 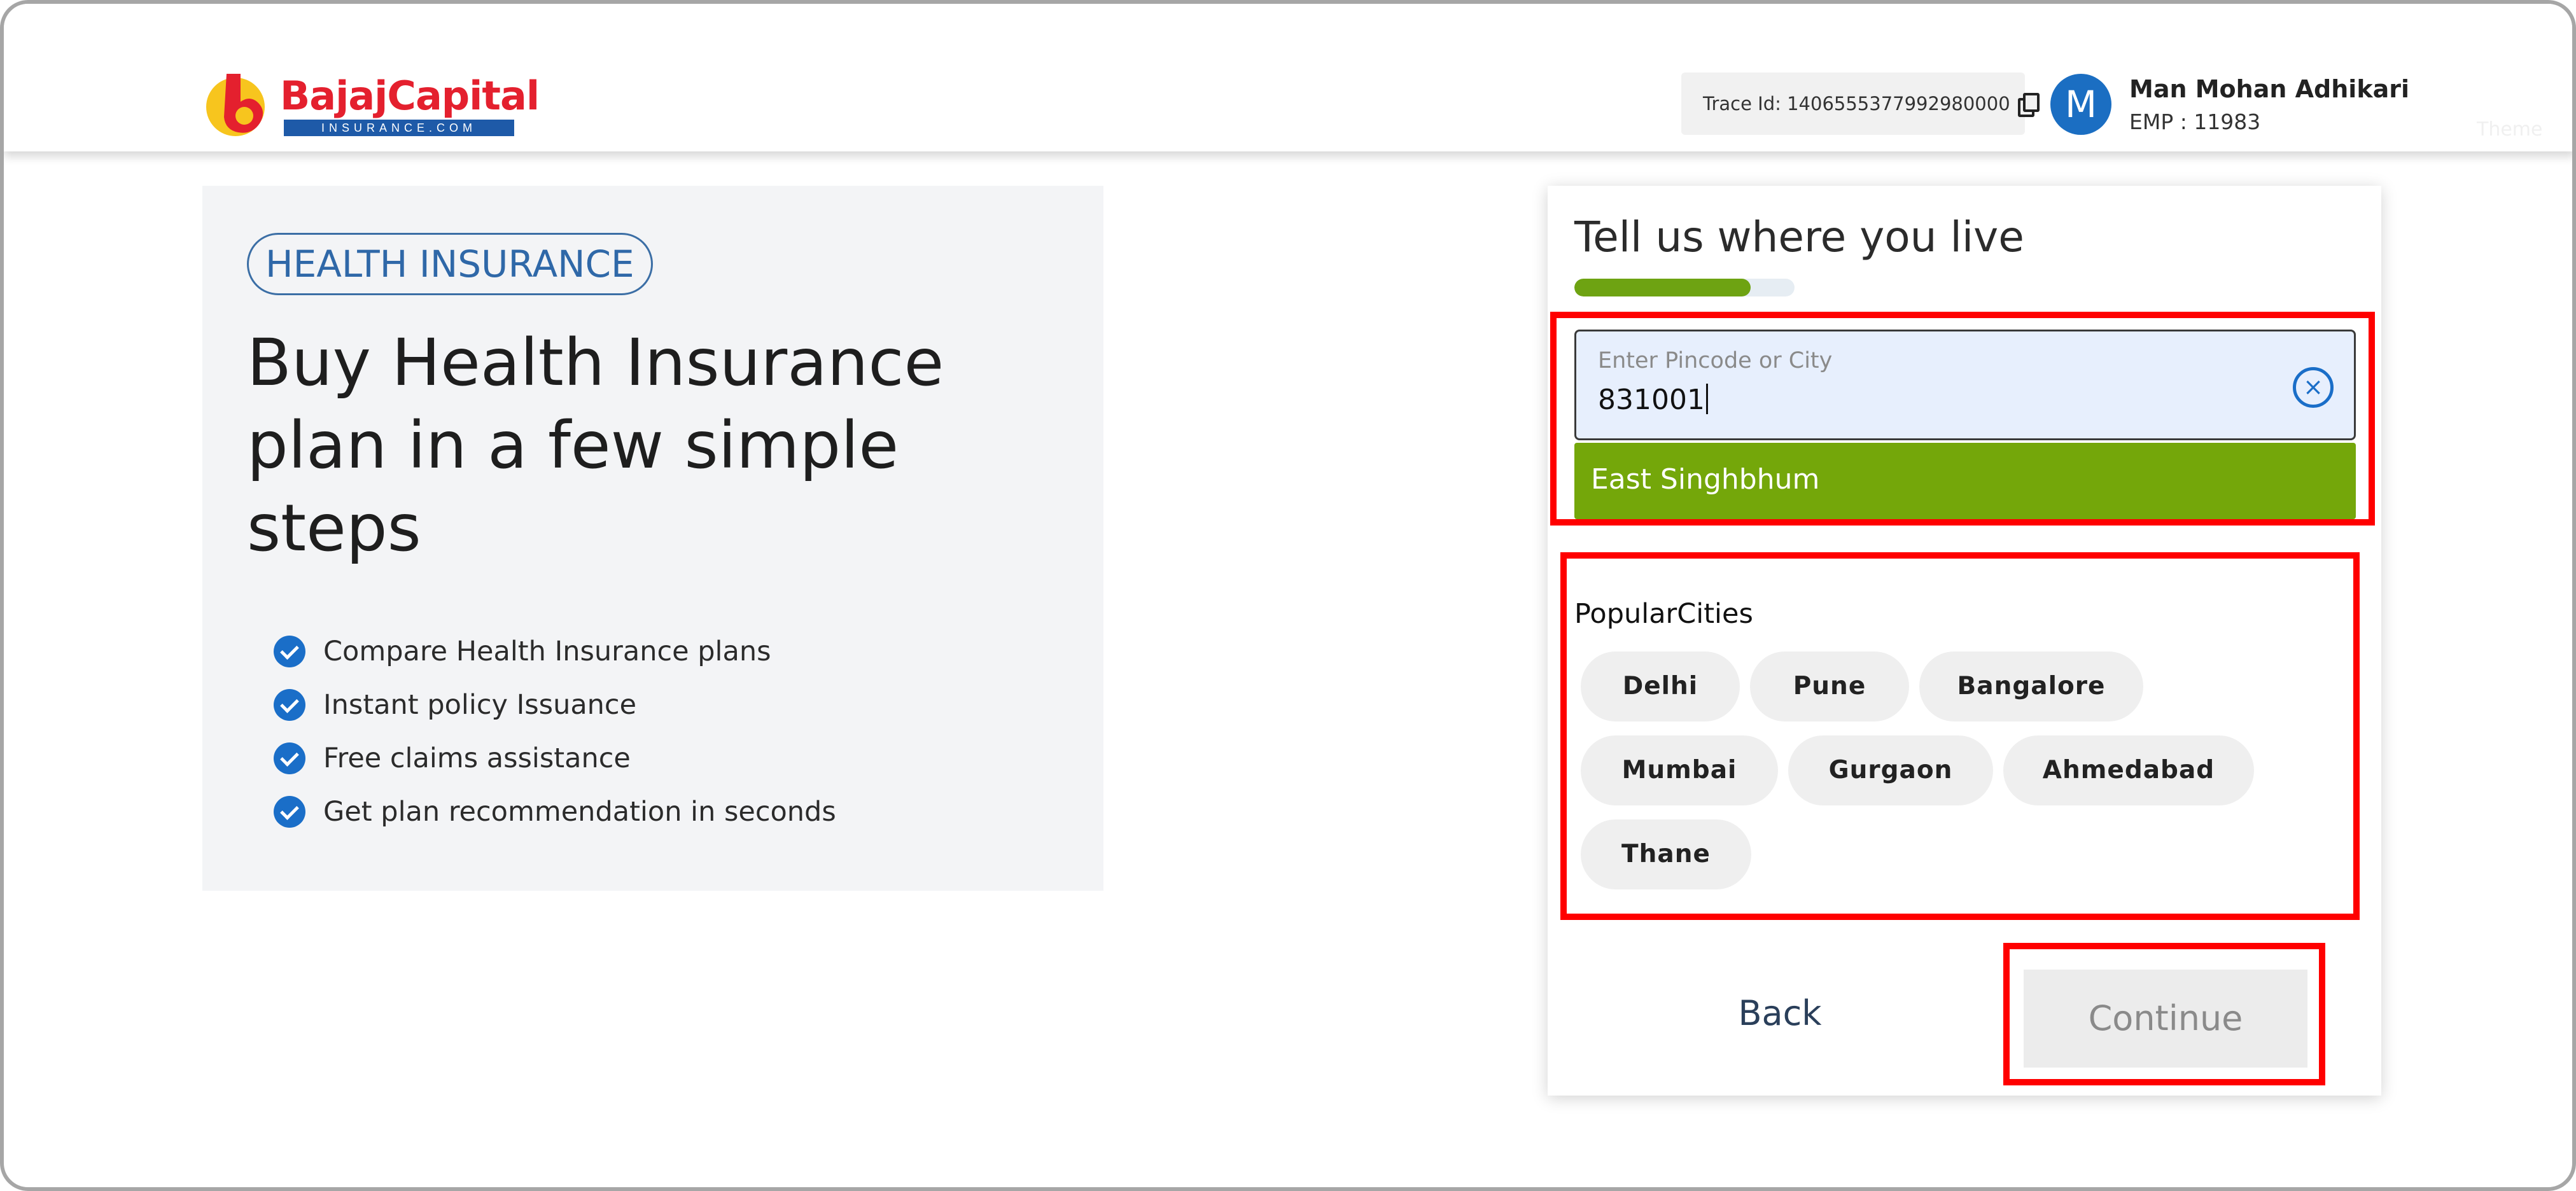 I want to click on user-emp-id: EMP : 11983, so click(x=2195, y=121).